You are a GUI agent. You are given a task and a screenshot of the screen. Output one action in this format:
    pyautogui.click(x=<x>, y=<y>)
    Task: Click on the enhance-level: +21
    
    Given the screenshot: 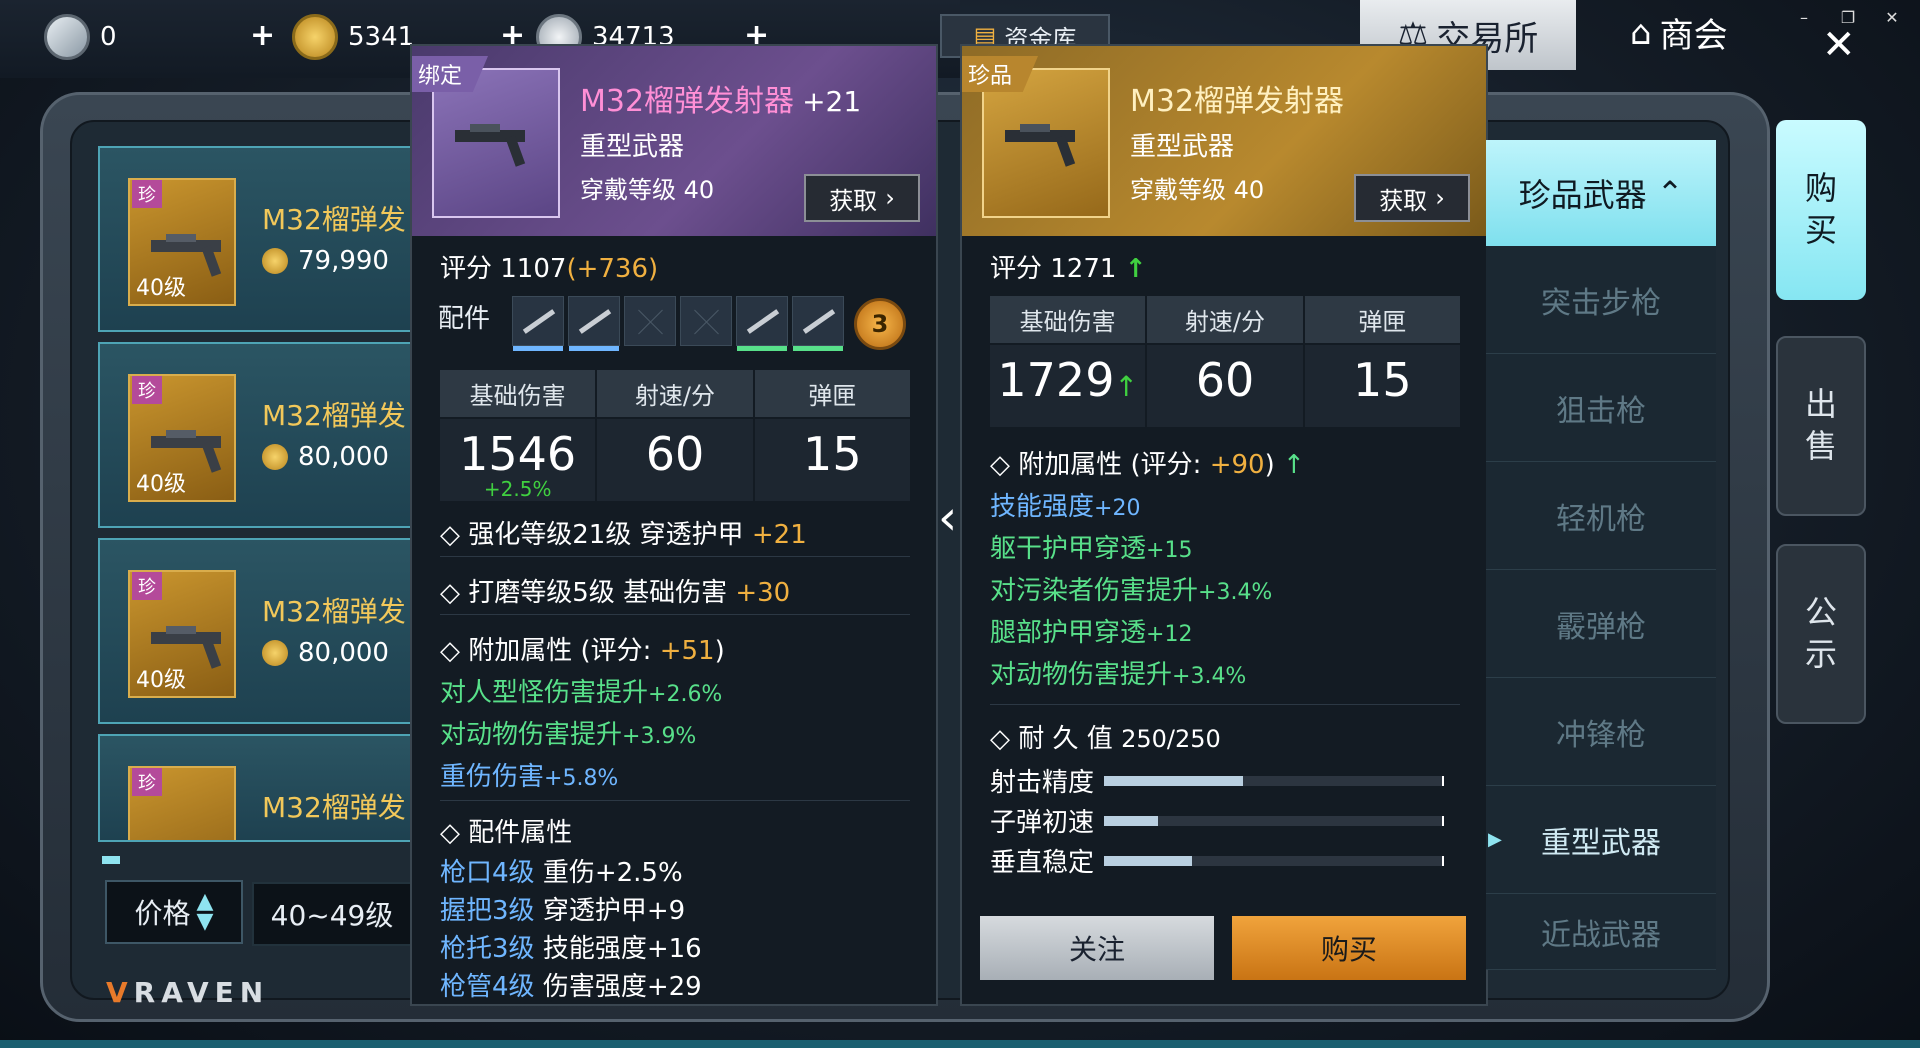 What is the action you would take?
    pyautogui.click(x=832, y=101)
    